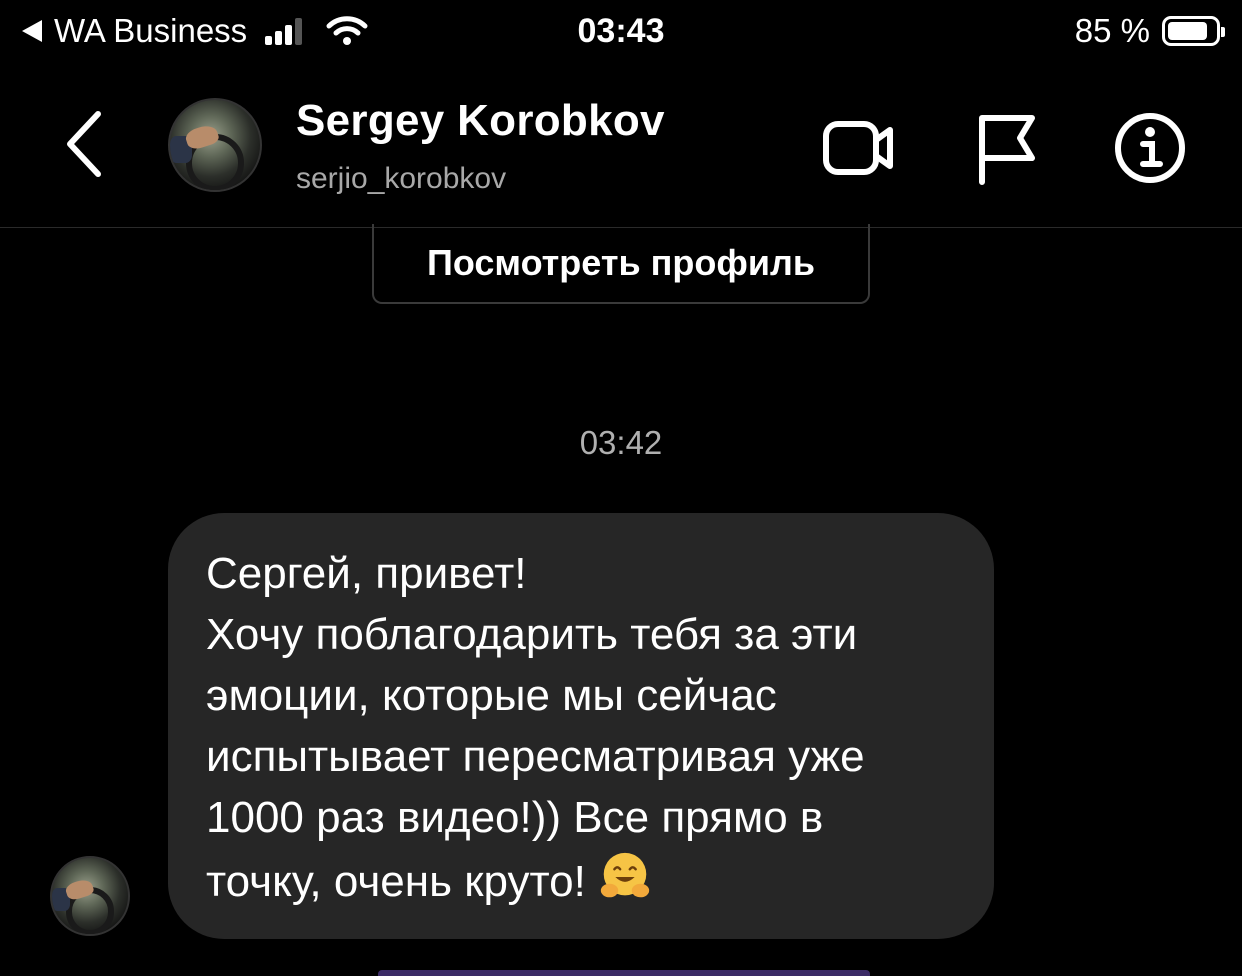 The width and height of the screenshot is (1242, 976). What do you see at coordinates (1193, 31) in the screenshot?
I see `battery-icon` at bounding box center [1193, 31].